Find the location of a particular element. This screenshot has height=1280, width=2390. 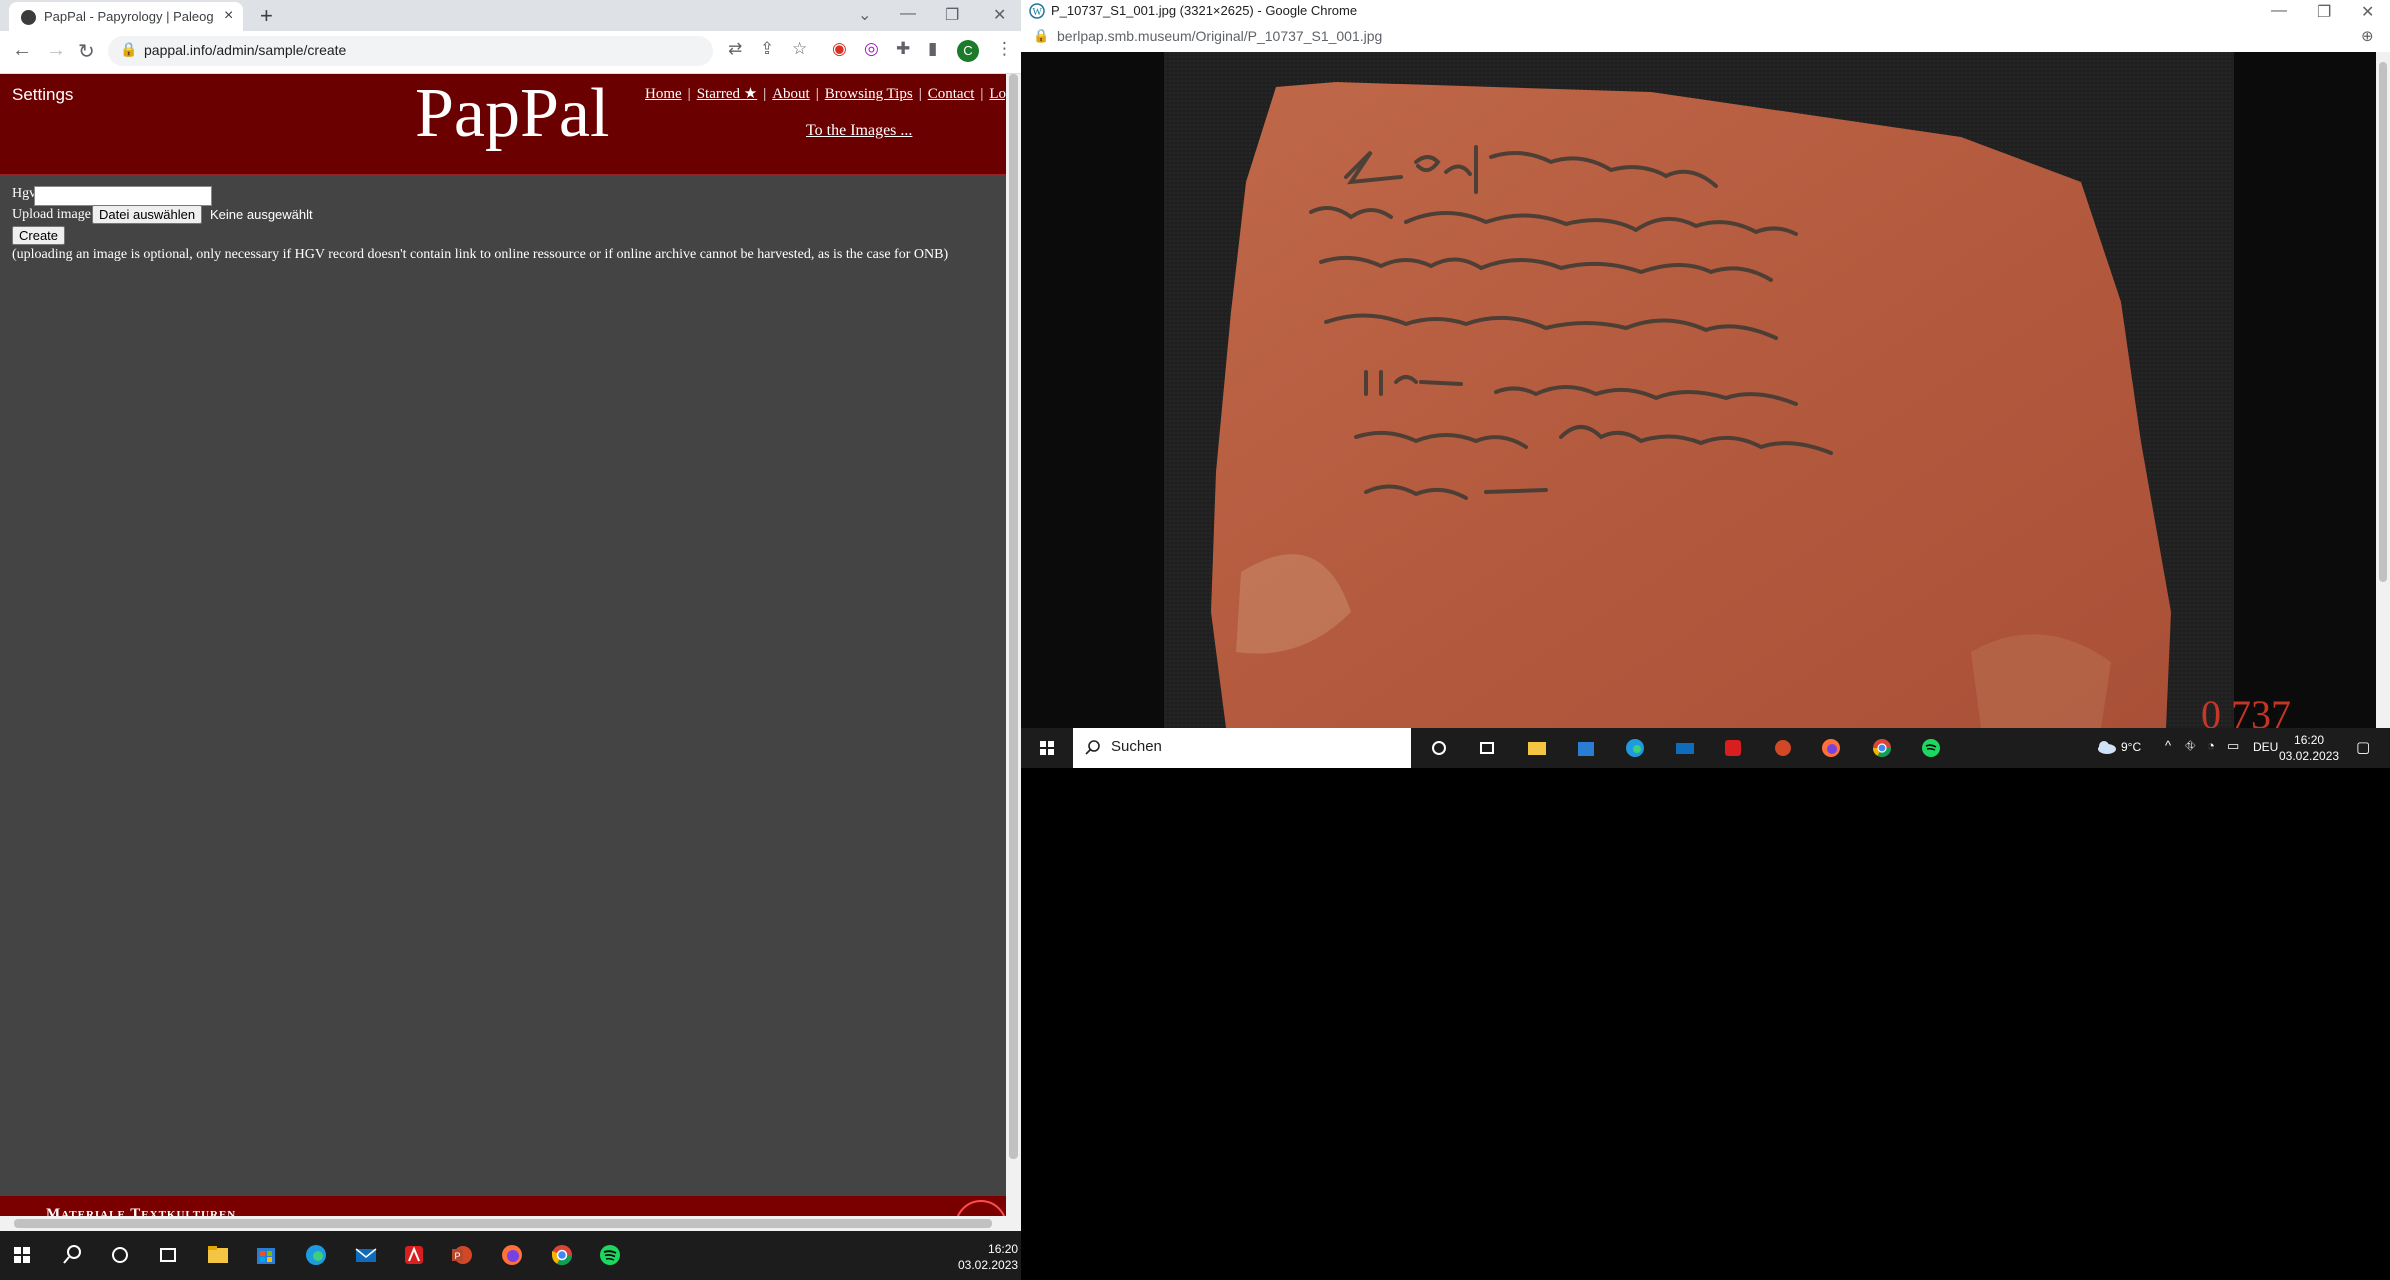

edge-icon is located at coordinates (316, 1255).